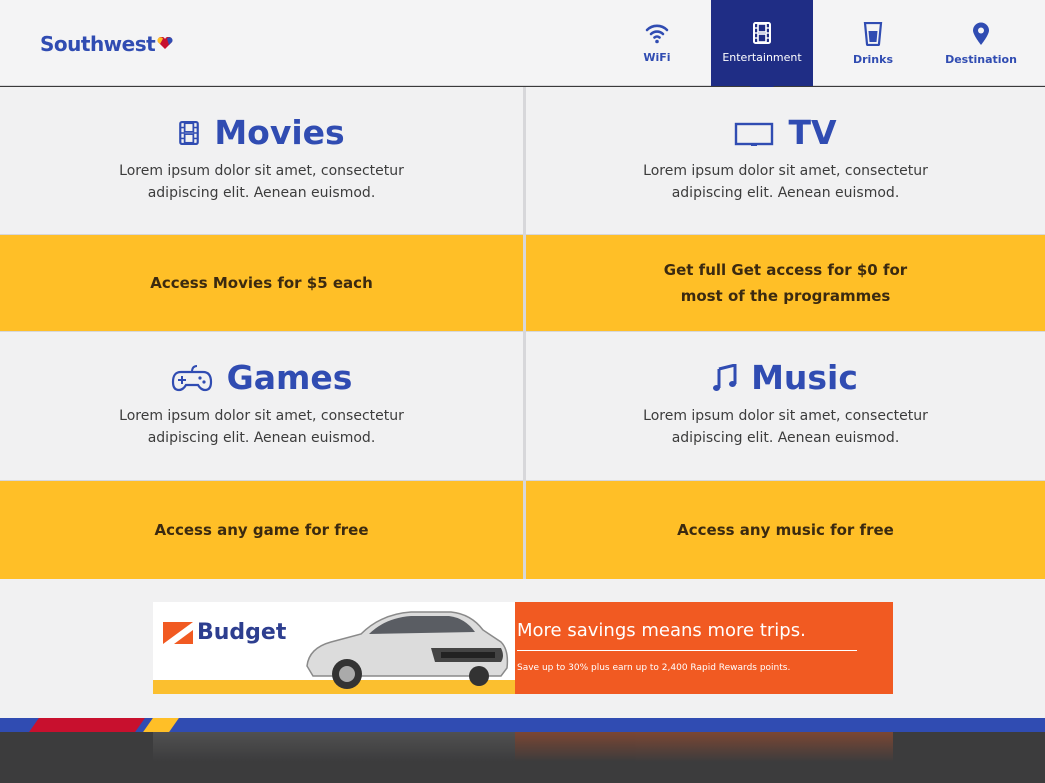 The width and height of the screenshot is (1045, 783). What do you see at coordinates (657, 34) in the screenshot?
I see `wifi-icon` at bounding box center [657, 34].